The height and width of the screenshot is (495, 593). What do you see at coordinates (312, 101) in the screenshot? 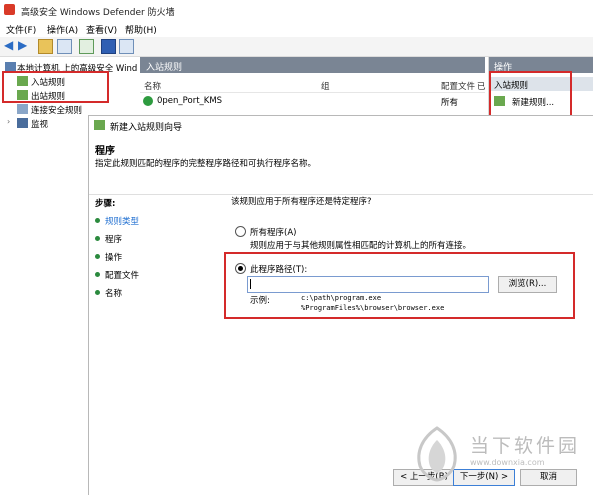
I see `table-row: 0pen_Port_KMS 所有` at bounding box center [312, 101].